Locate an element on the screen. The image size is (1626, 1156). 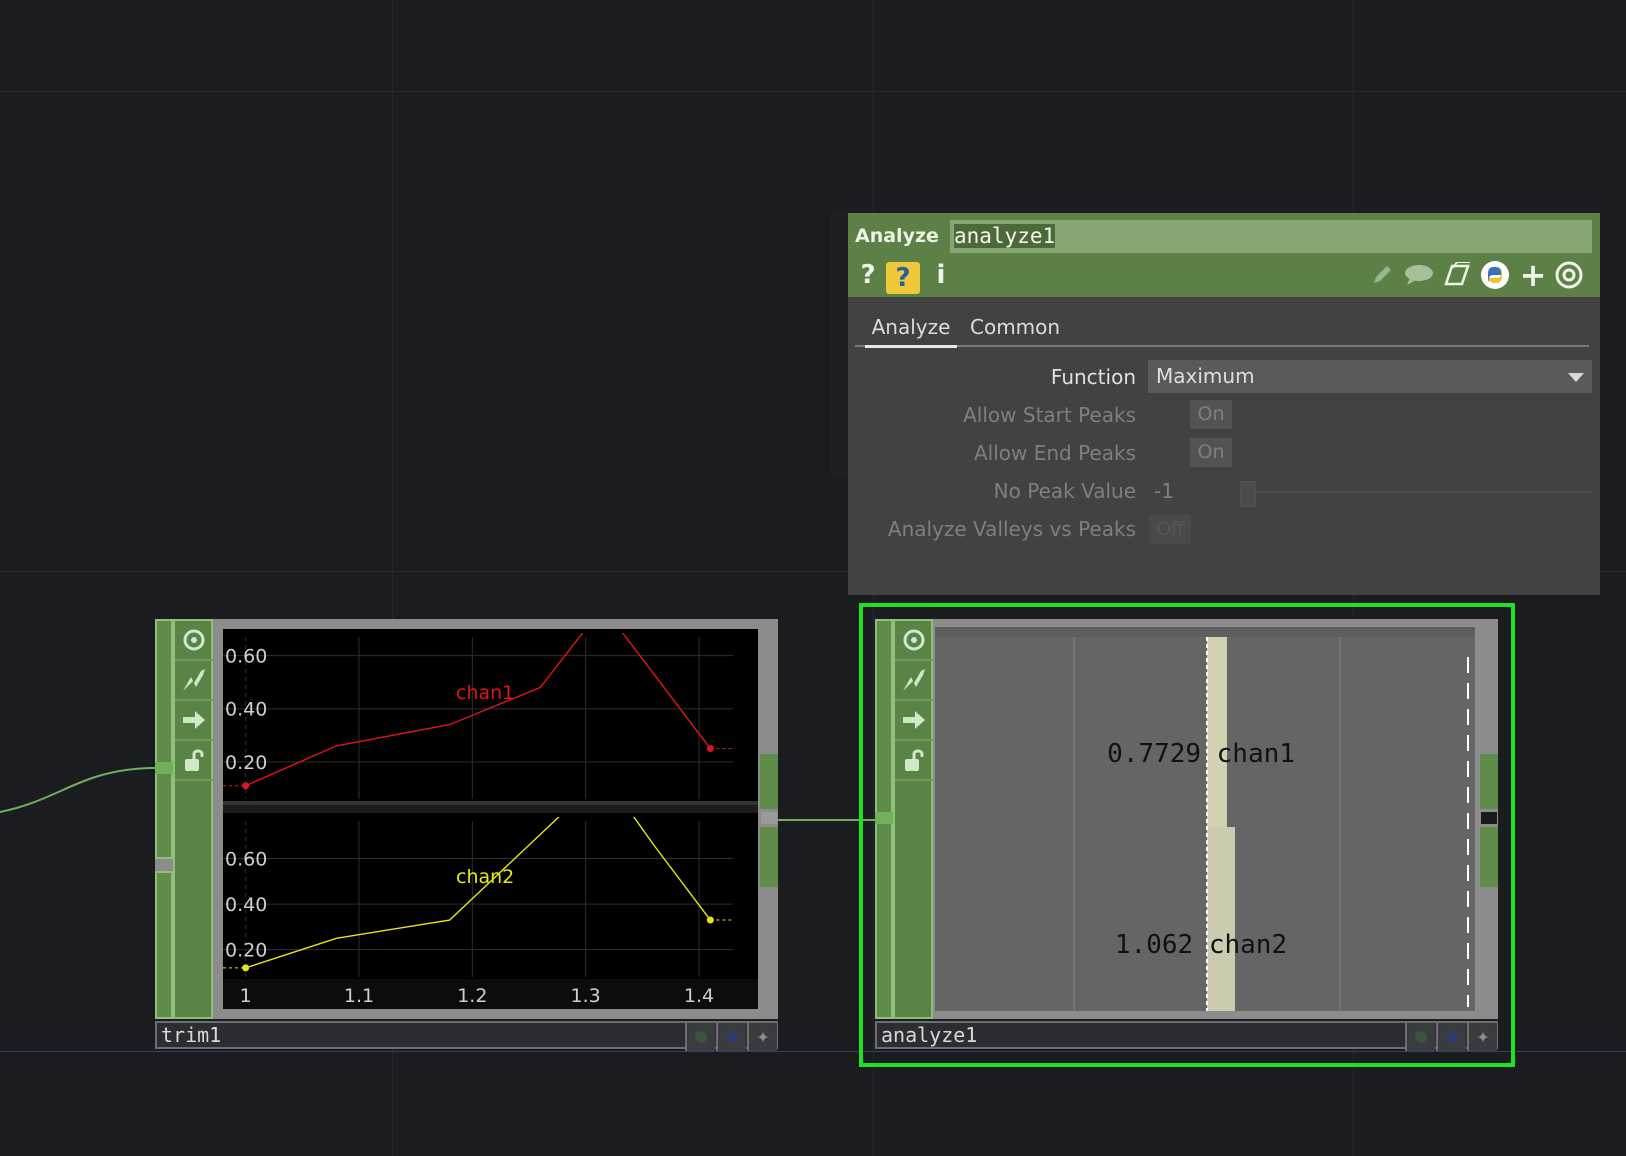
analyze-namebar: analyze1 ✦ is located at coordinates (1186, 1036).